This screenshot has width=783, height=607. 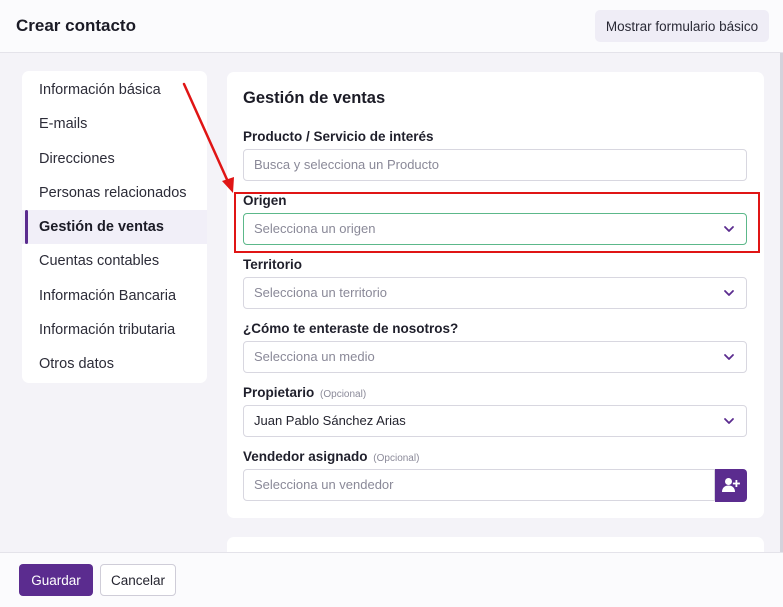 What do you see at coordinates (338, 136) in the screenshot?
I see `product-label: Producto / Servicio de interés` at bounding box center [338, 136].